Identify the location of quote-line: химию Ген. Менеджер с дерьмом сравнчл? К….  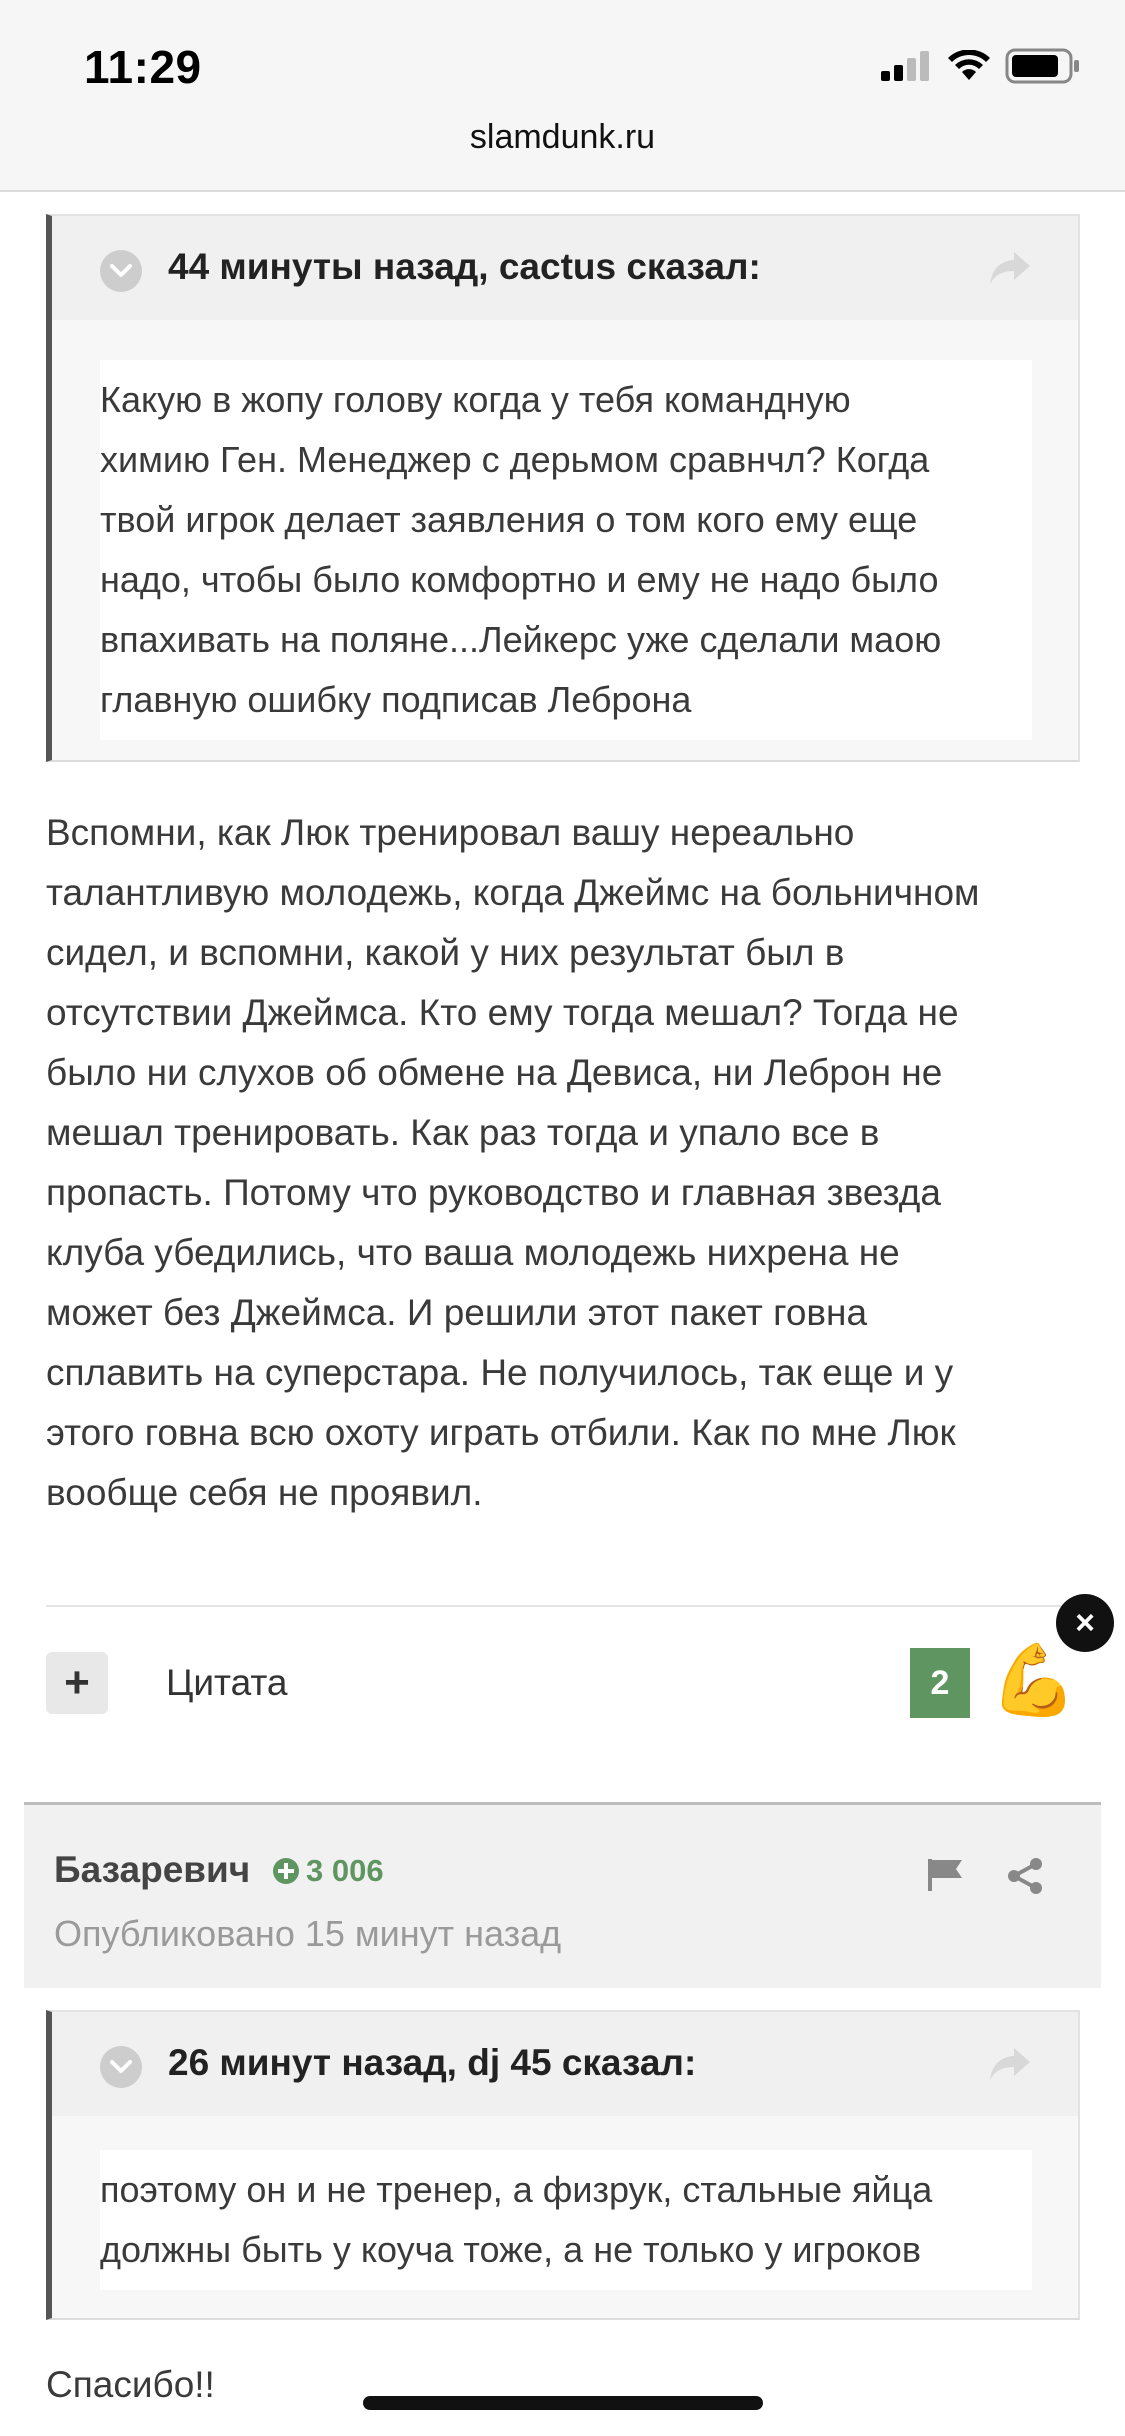
(515, 459).